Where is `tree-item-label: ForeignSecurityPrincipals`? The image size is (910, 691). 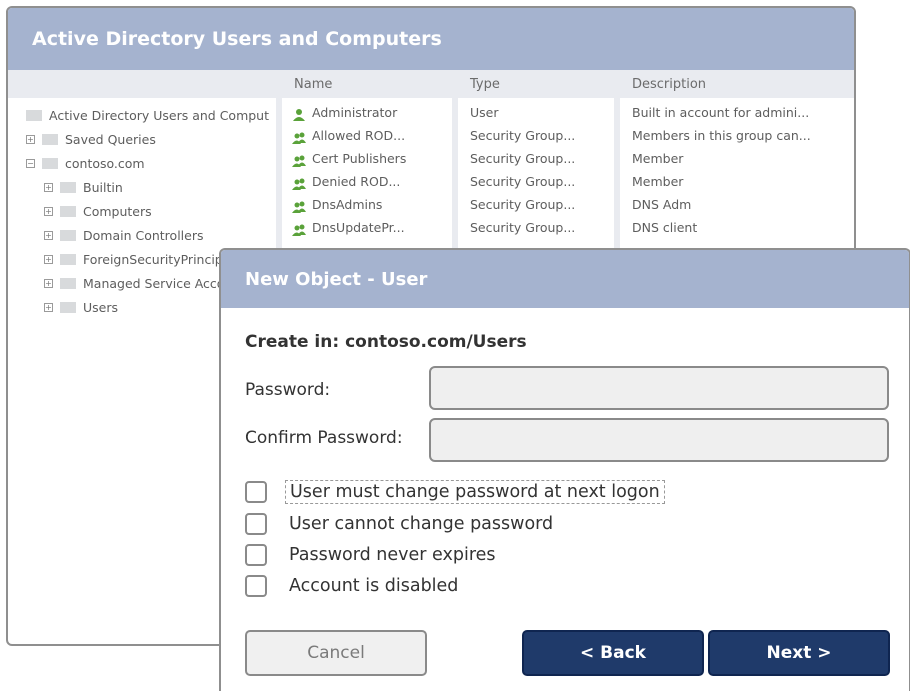 tree-item-label: ForeignSecurityPrincipals is located at coordinates (162, 259).